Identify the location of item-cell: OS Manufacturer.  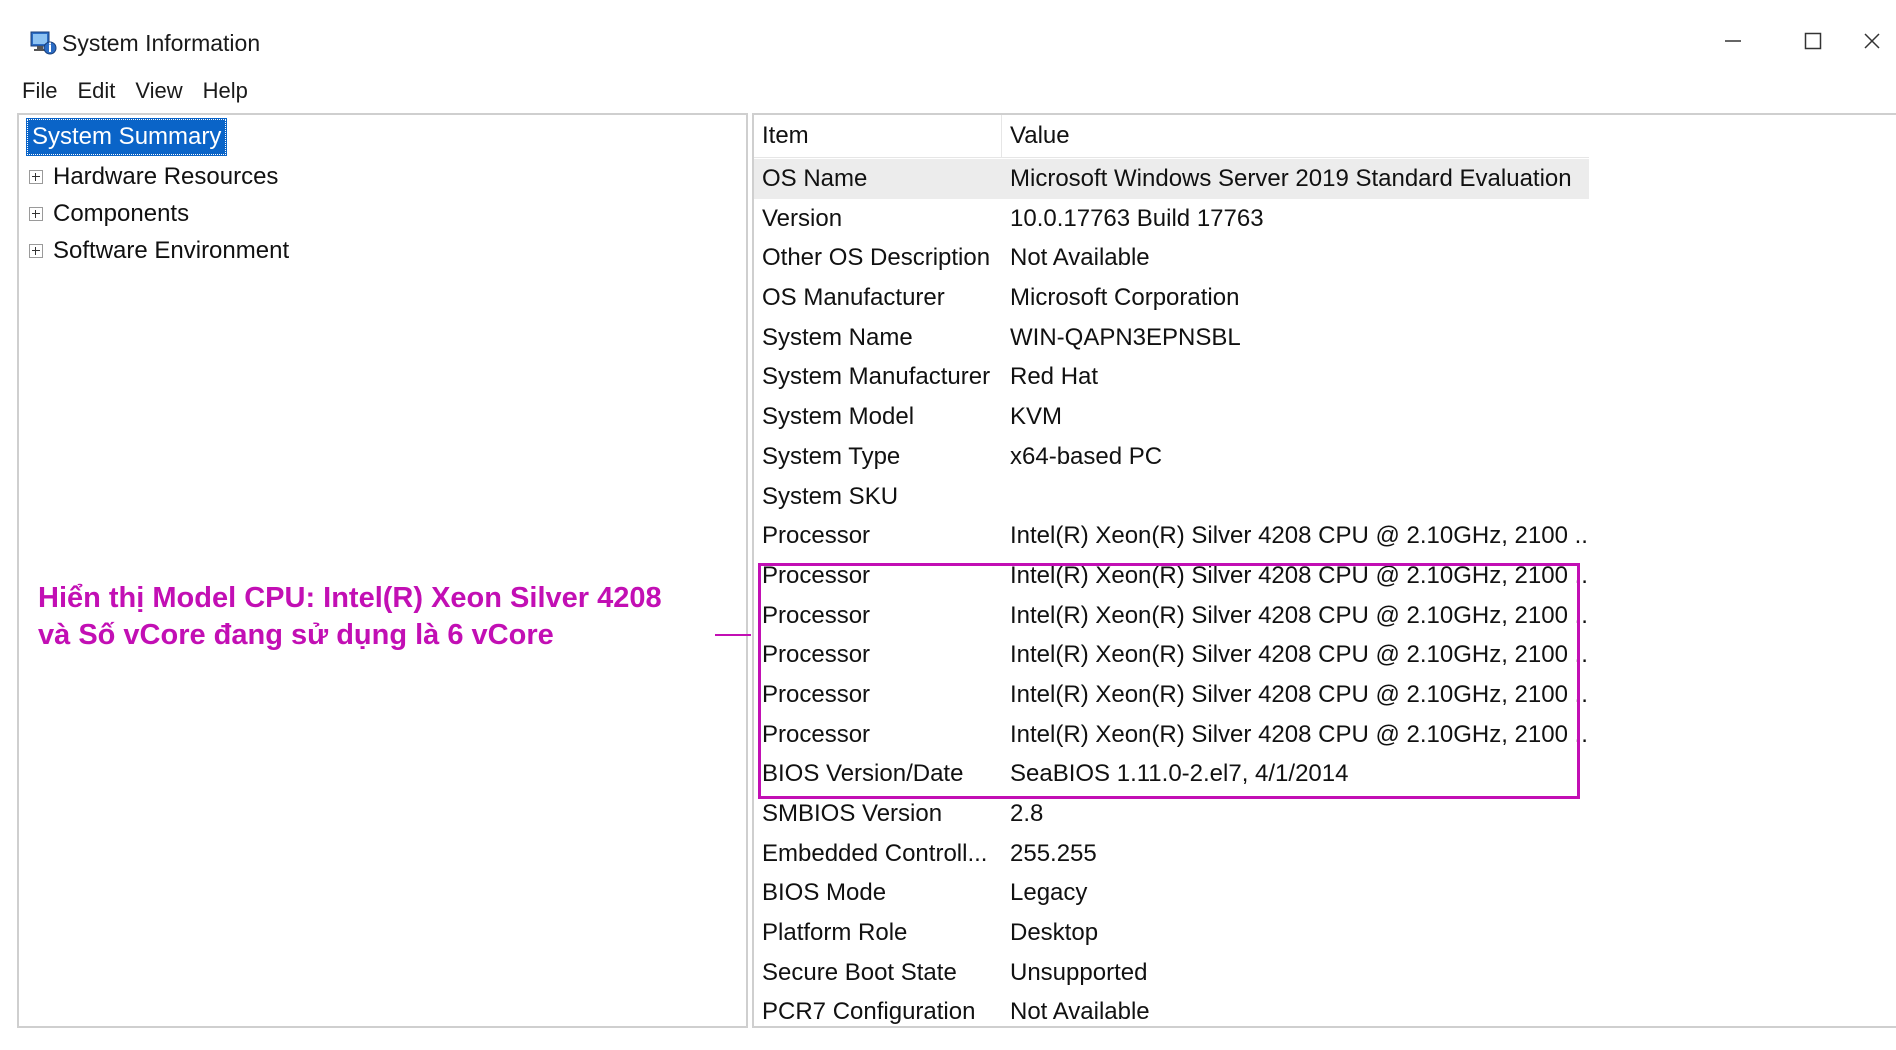
(853, 298).